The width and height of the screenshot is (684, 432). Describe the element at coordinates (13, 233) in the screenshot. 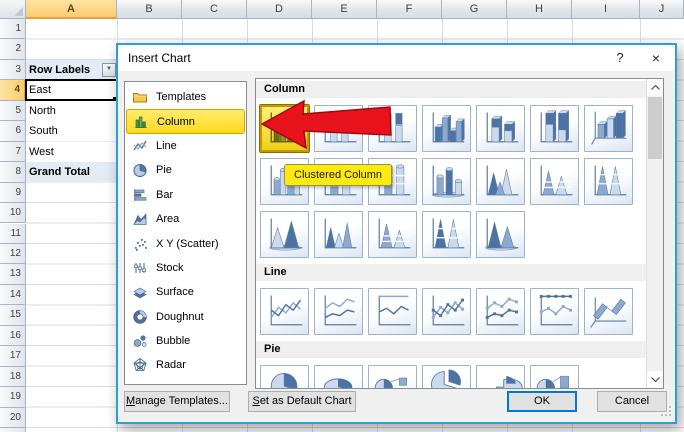

I see `row-header-11: 11` at that location.